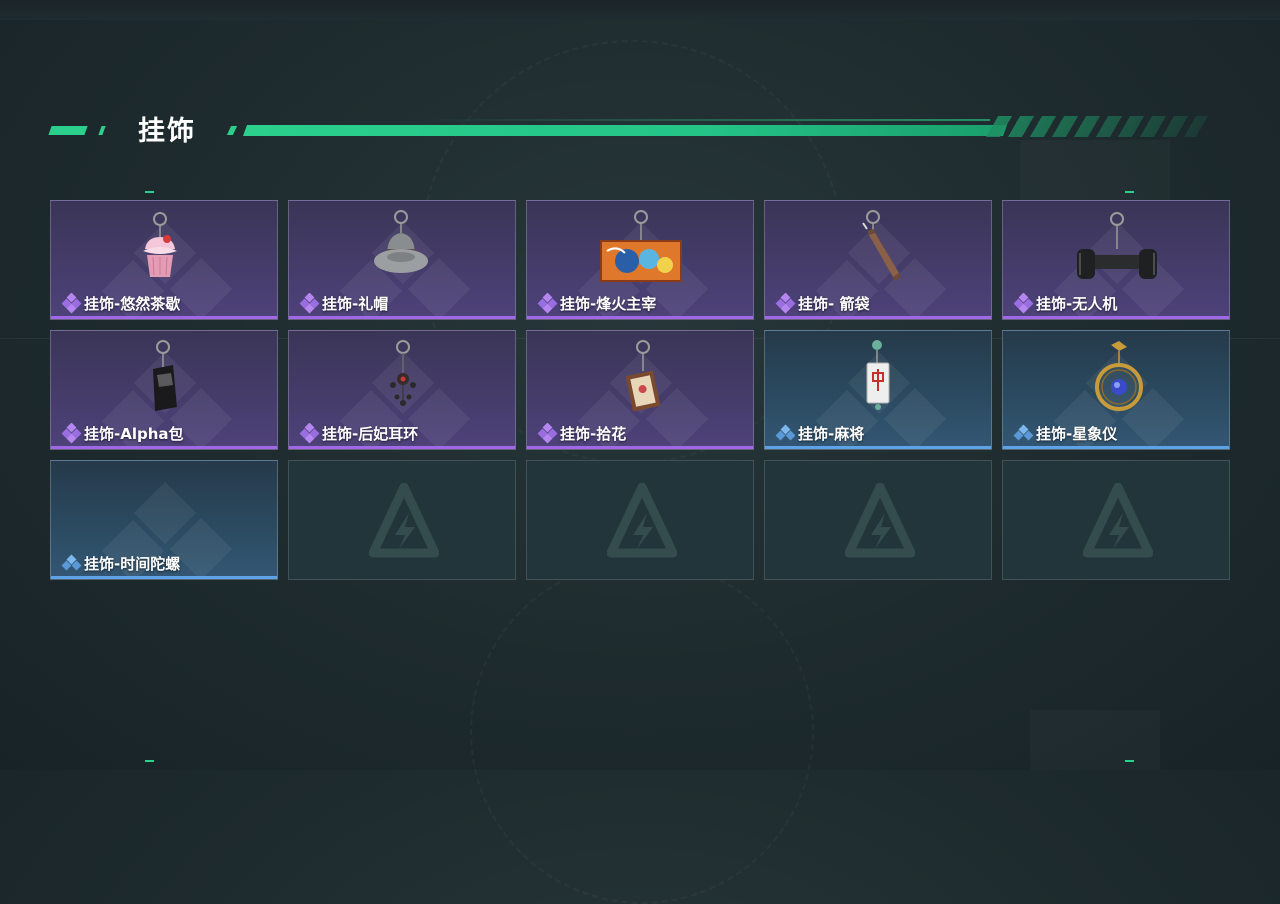 The height and width of the screenshot is (904, 1280). Describe the element at coordinates (132, 564) in the screenshot. I see `charm-name: 挂饰-时间陀螺` at that location.